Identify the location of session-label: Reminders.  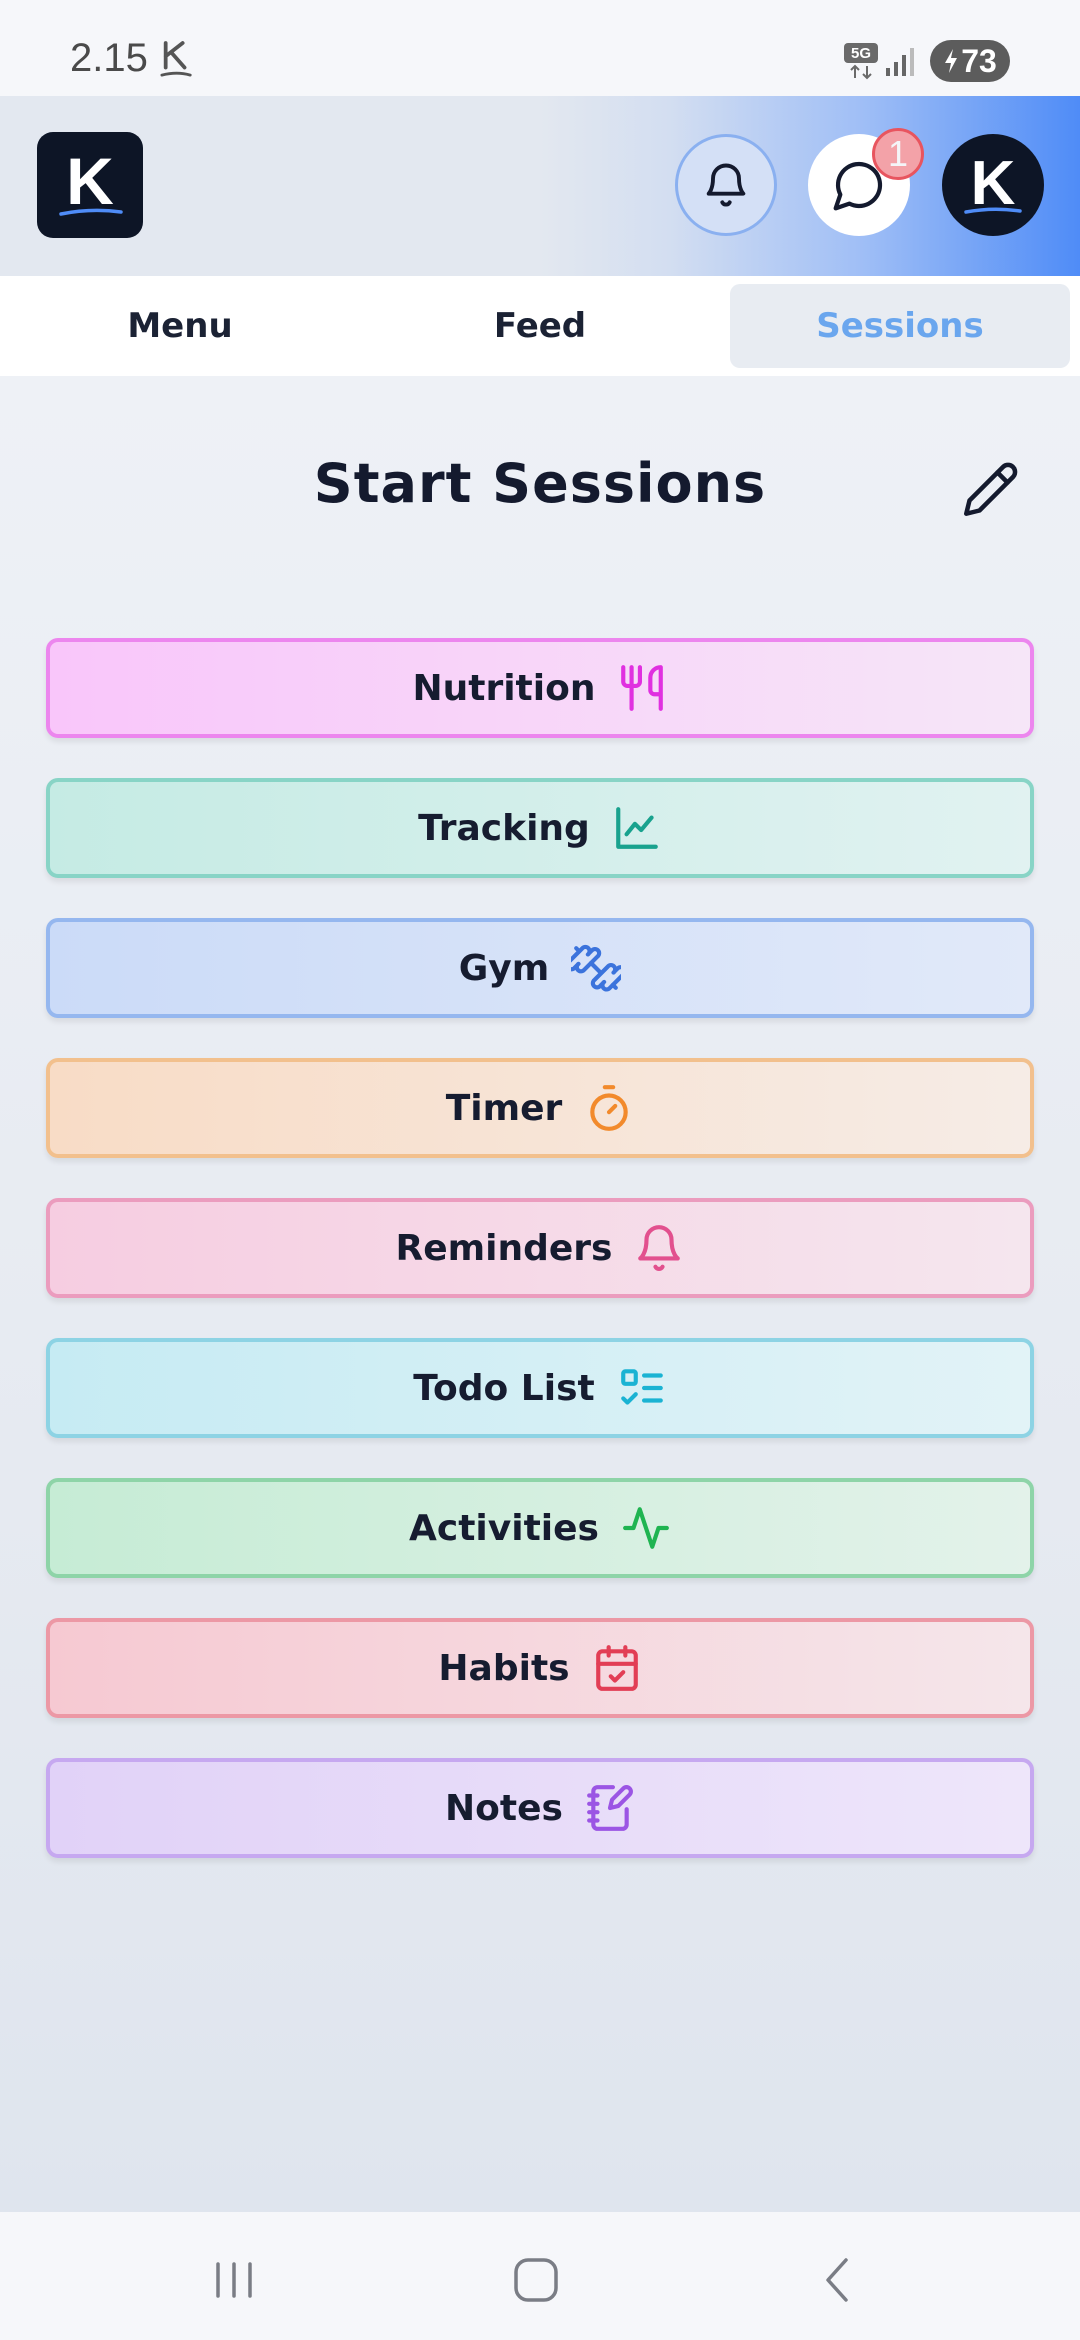
(504, 1248).